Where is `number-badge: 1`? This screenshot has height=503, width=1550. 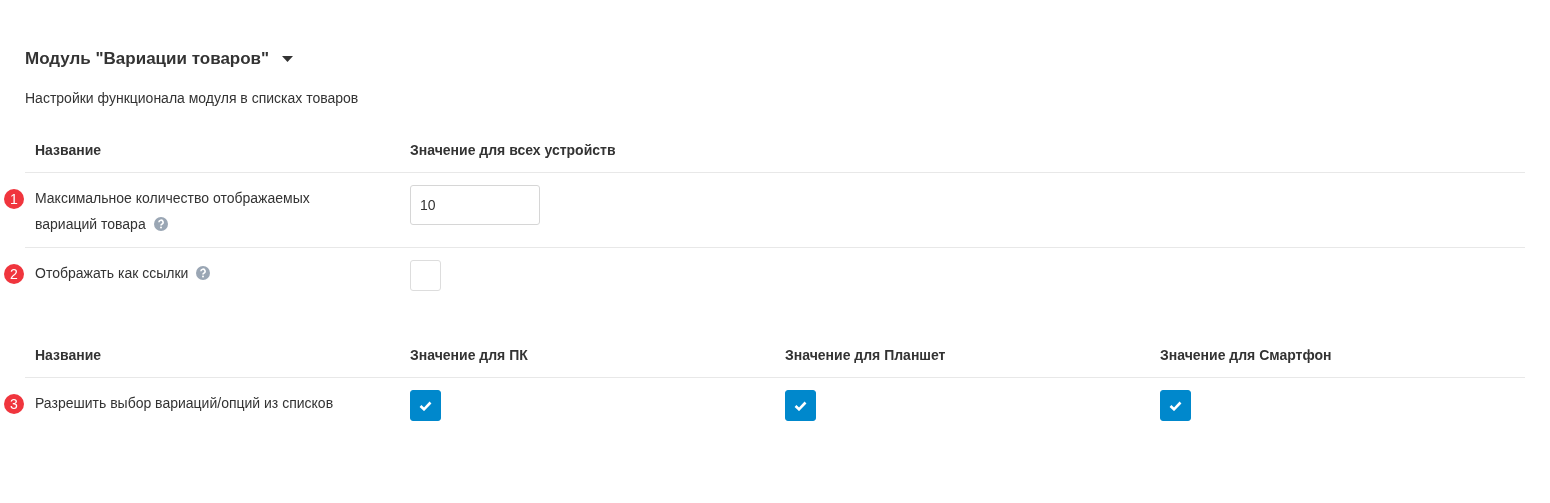
number-badge: 1 is located at coordinates (14, 199).